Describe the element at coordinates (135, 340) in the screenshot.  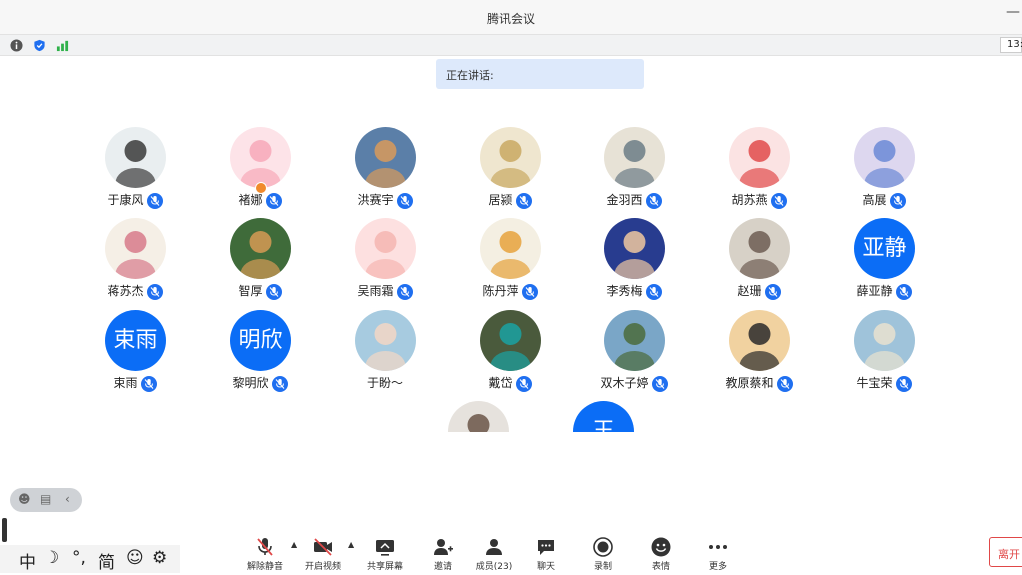
I see `avatar-initials: 束雨` at that location.